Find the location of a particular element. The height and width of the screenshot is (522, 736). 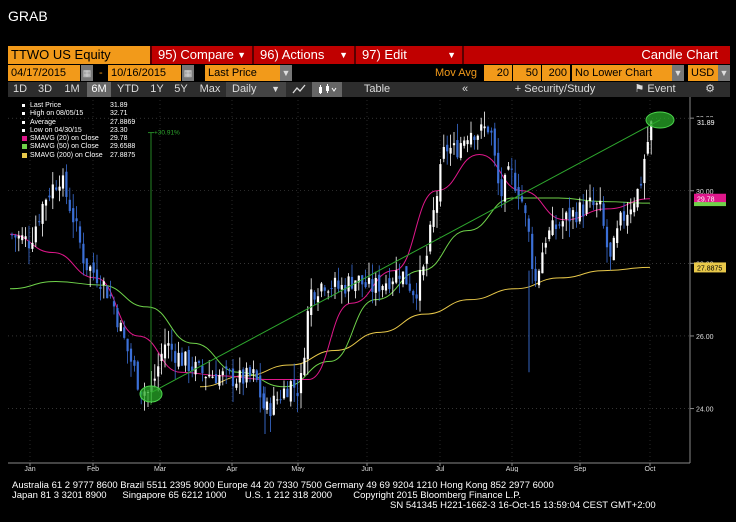

period-ytd: YTD is located at coordinates (128, 89).